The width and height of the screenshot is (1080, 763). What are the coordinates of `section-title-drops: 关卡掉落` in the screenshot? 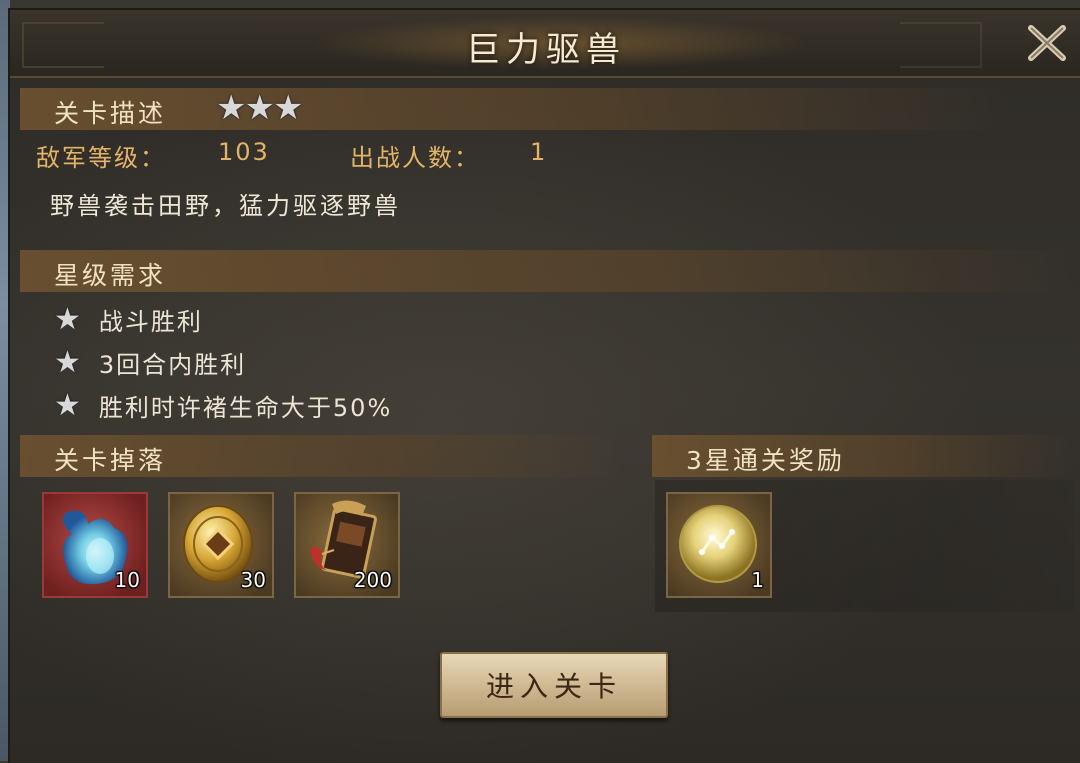 It's located at (110, 460).